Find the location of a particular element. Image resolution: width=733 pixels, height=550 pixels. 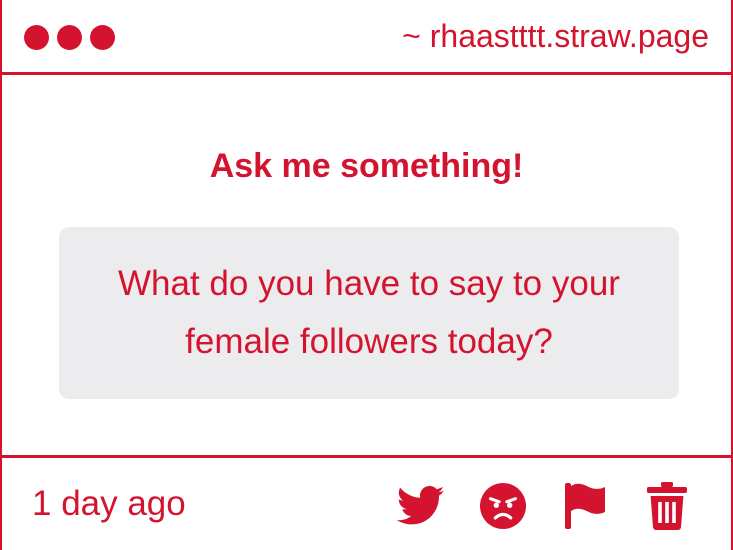

angry-face-icon is located at coordinates (503, 506).